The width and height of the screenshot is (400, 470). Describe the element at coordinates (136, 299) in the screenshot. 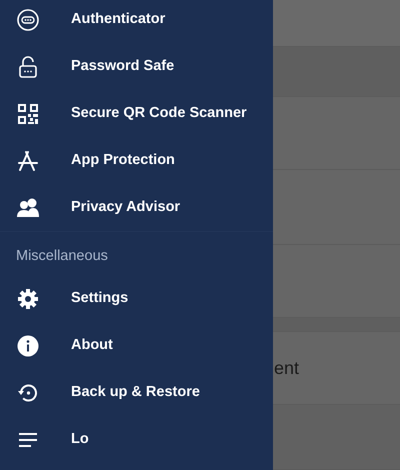

I see `menu-item: Settings` at that location.